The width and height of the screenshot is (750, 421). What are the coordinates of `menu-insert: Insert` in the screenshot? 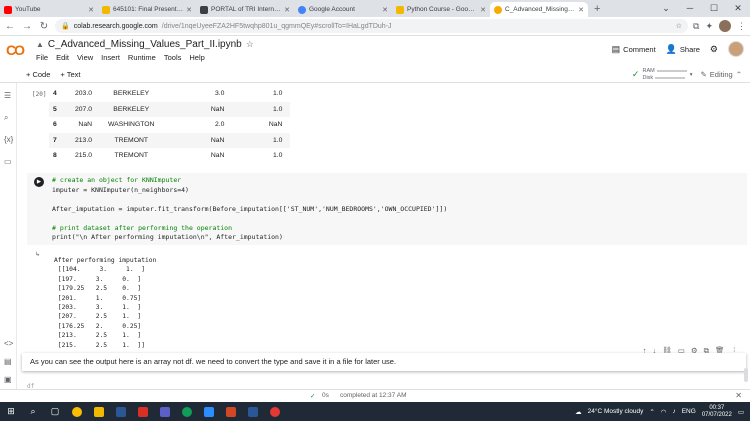 It's located at (110, 57).